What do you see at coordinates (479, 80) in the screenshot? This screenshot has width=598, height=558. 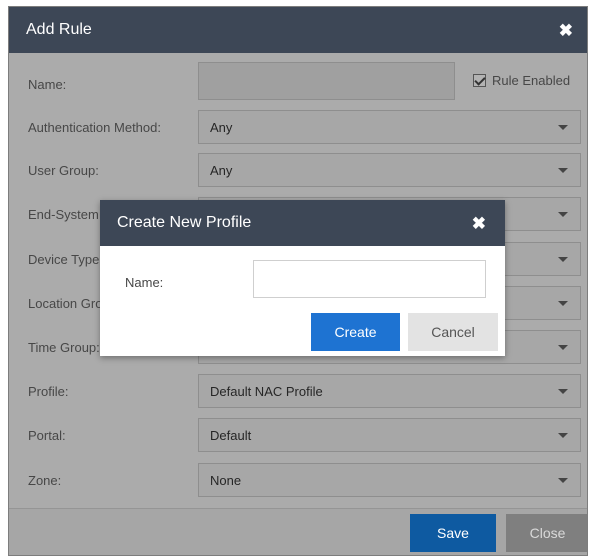 I see `checkbox-icon` at bounding box center [479, 80].